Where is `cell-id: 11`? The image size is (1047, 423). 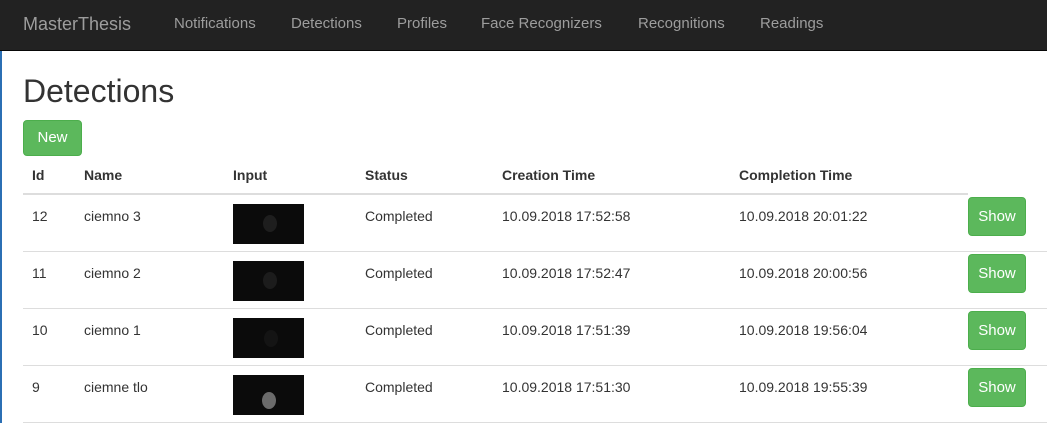
cell-id: 11 is located at coordinates (39, 273).